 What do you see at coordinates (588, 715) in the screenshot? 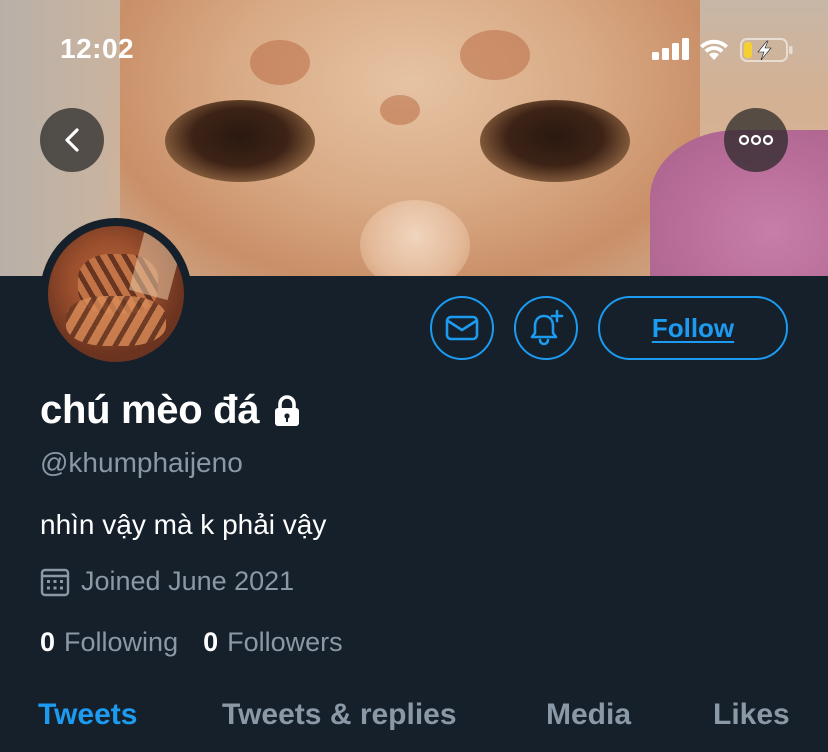
I see `tab-media: Media` at bounding box center [588, 715].